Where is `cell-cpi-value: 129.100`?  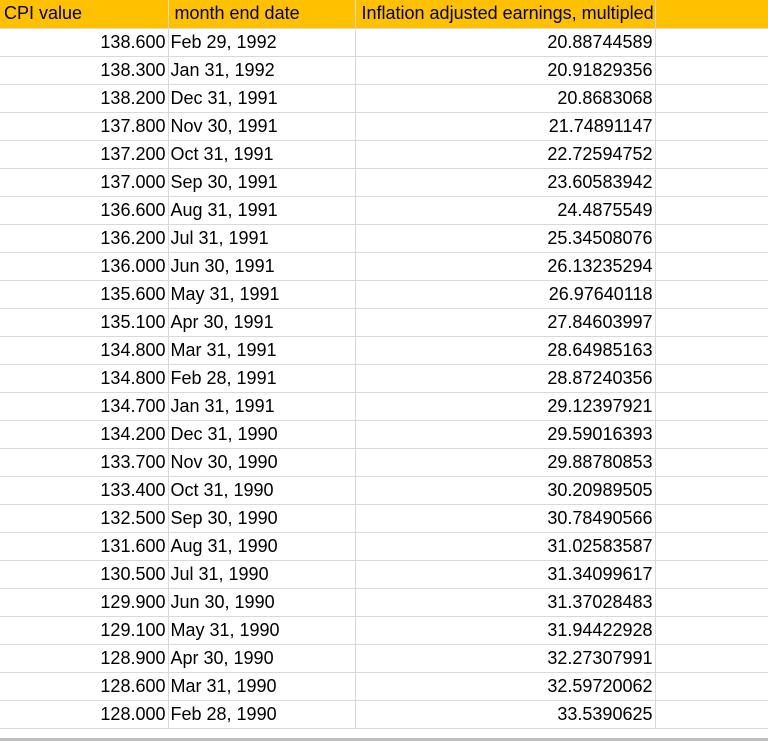 cell-cpi-value: 129.100 is located at coordinates (84, 630).